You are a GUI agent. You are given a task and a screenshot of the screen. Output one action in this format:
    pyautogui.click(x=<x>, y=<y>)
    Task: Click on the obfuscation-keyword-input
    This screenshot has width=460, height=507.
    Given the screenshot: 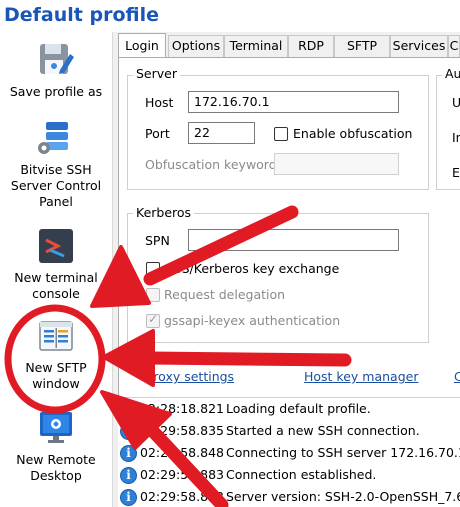 What is the action you would take?
    pyautogui.click(x=336, y=164)
    